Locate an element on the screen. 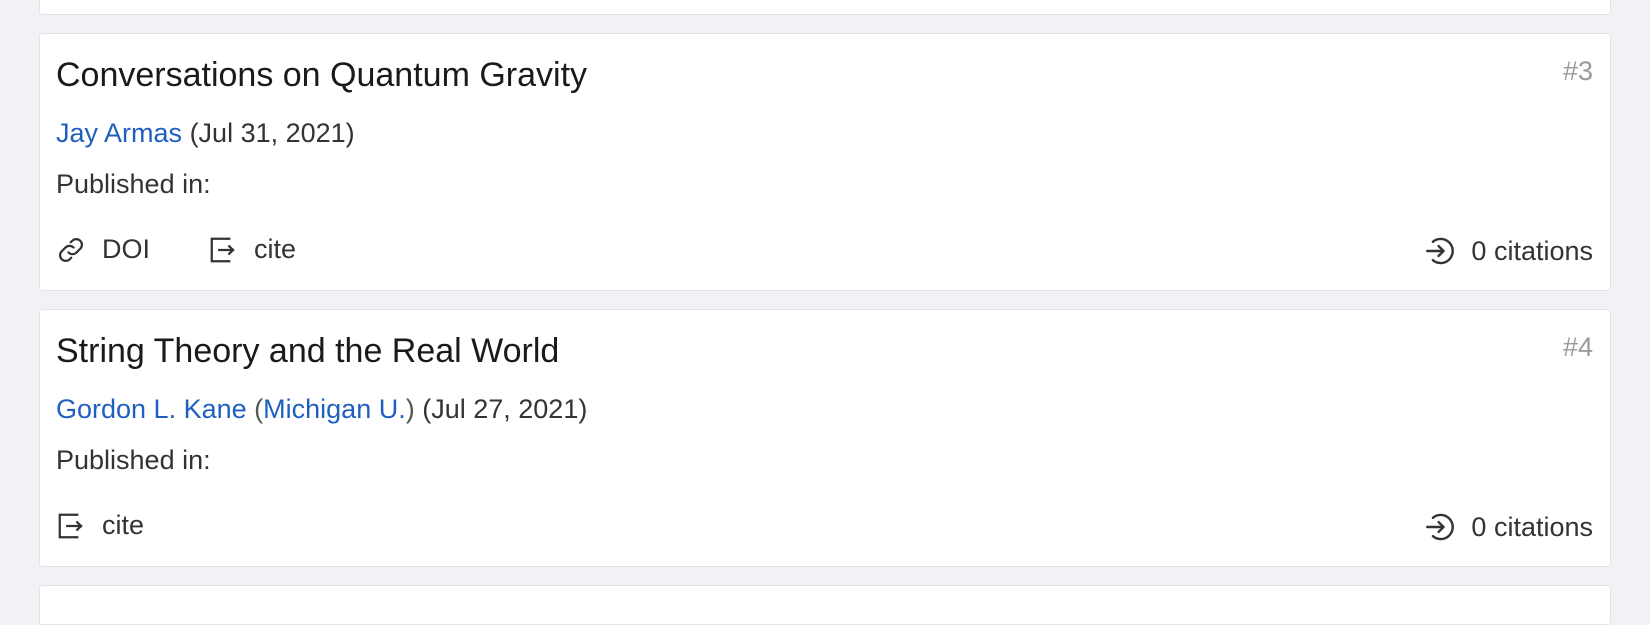 The height and width of the screenshot is (625, 1650). affiliation-open-paren: ( is located at coordinates (259, 409).